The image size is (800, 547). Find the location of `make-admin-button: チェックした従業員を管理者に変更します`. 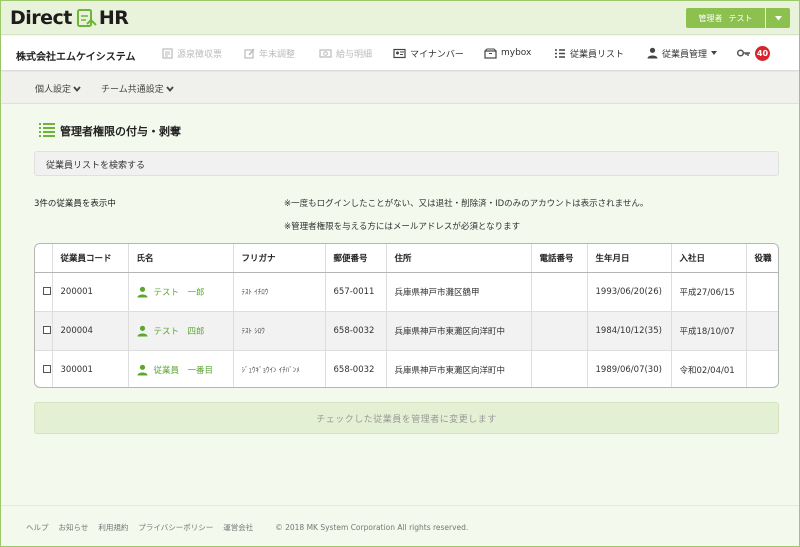

make-admin-button: チェックした従業員を管理者に変更します is located at coordinates (406, 418).